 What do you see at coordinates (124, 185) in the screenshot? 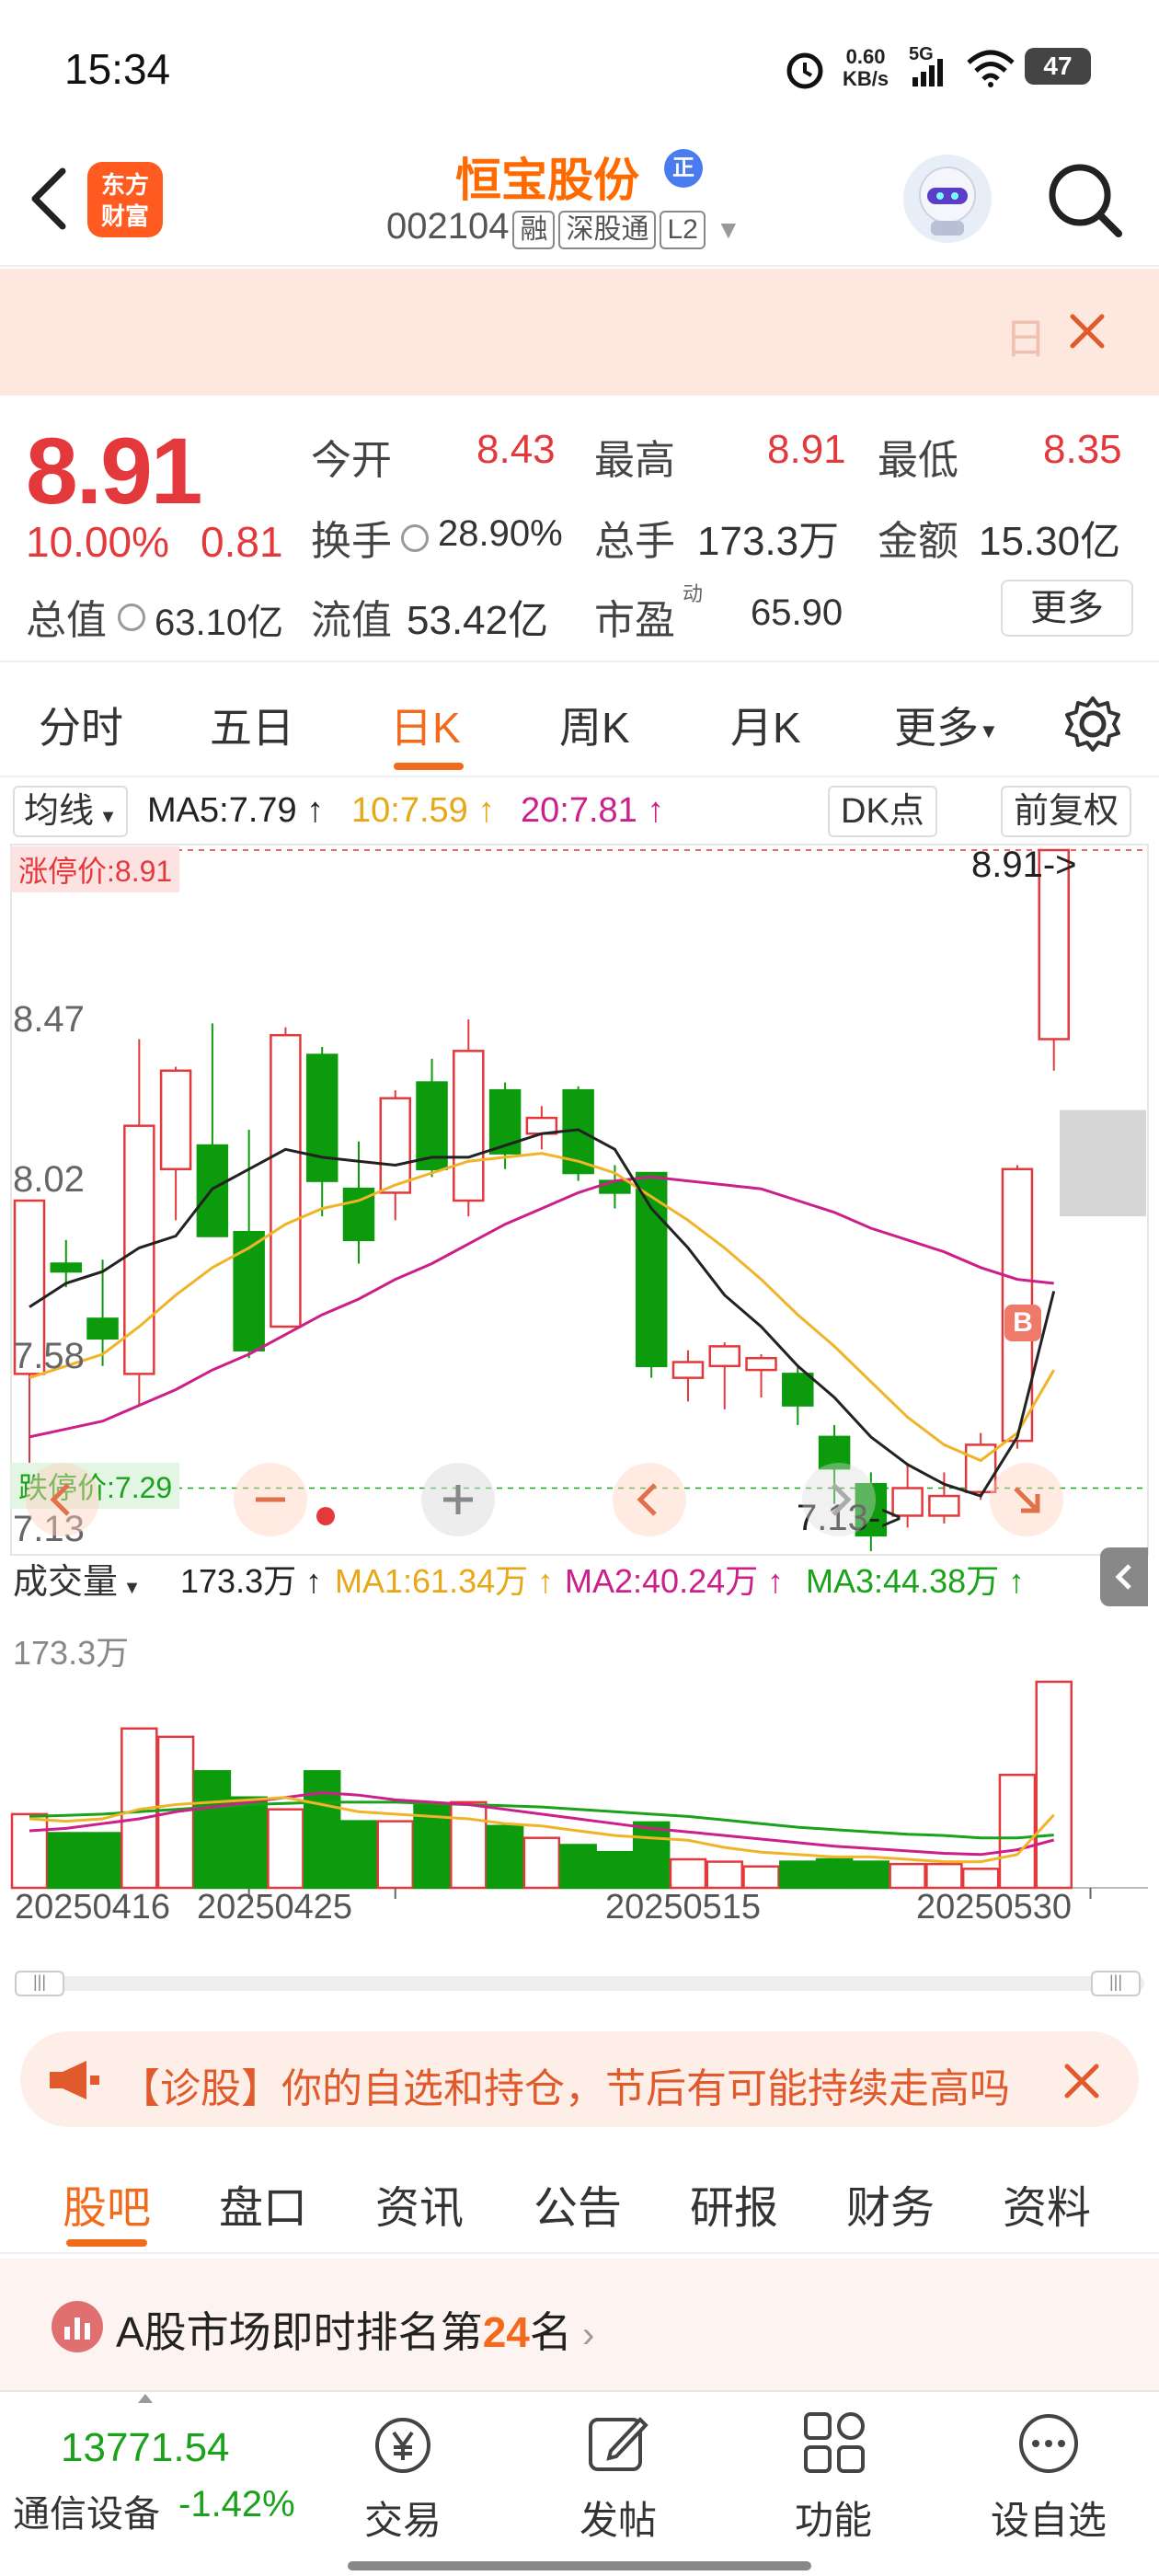
I see `logo-line1: 东方` at bounding box center [124, 185].